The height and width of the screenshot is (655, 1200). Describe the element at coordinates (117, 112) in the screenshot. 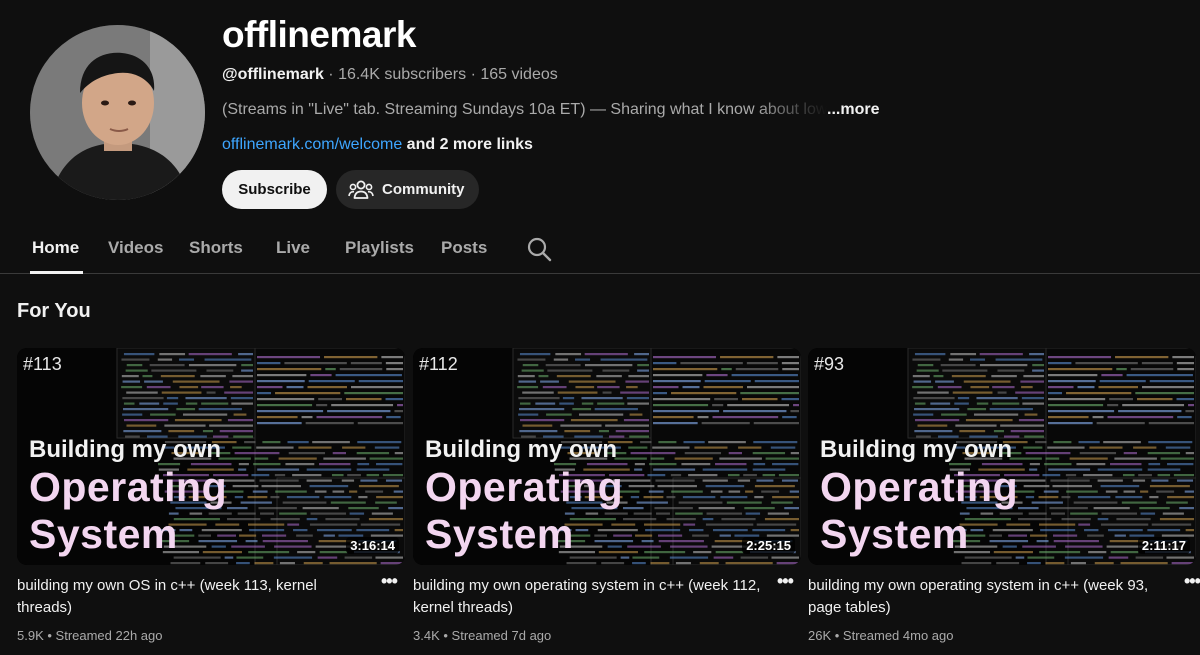

I see `channel-avatar` at that location.